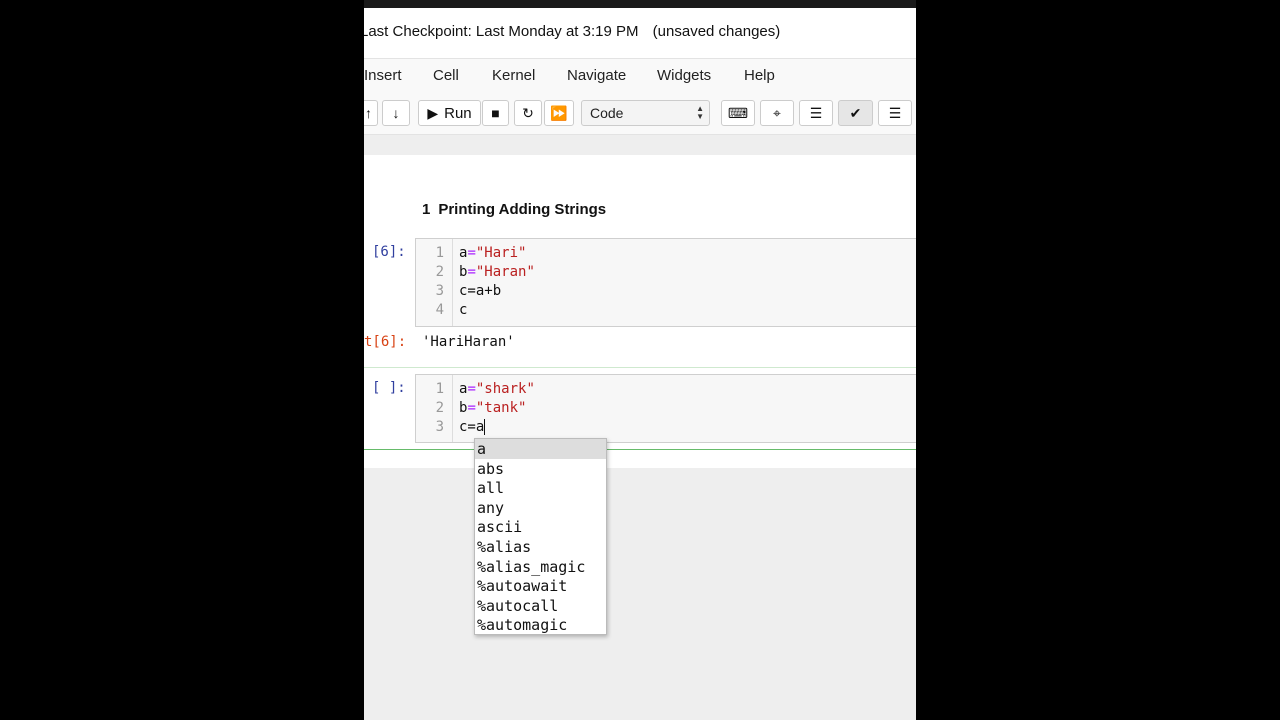 Image resolution: width=1280 pixels, height=720 pixels. I want to click on code-line: 2 b="Haran", so click(666, 272).